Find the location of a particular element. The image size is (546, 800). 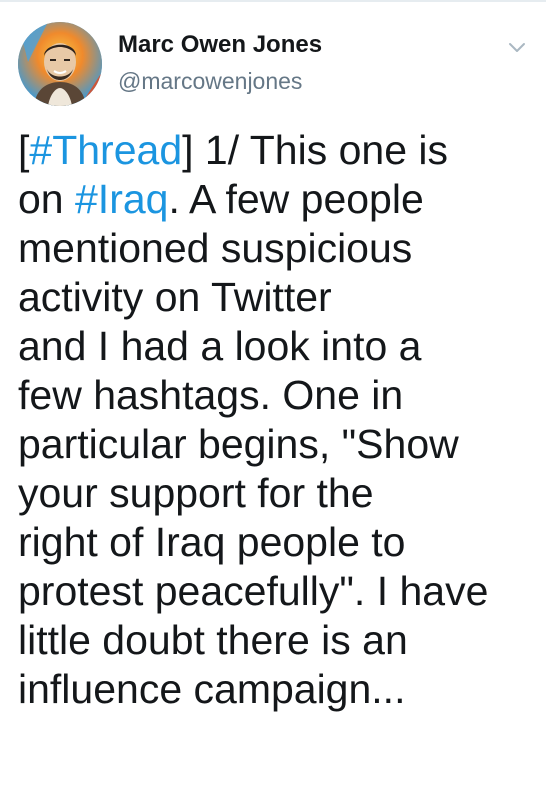

tweet-text-line: protest peacefully". I have is located at coordinates (278, 591).